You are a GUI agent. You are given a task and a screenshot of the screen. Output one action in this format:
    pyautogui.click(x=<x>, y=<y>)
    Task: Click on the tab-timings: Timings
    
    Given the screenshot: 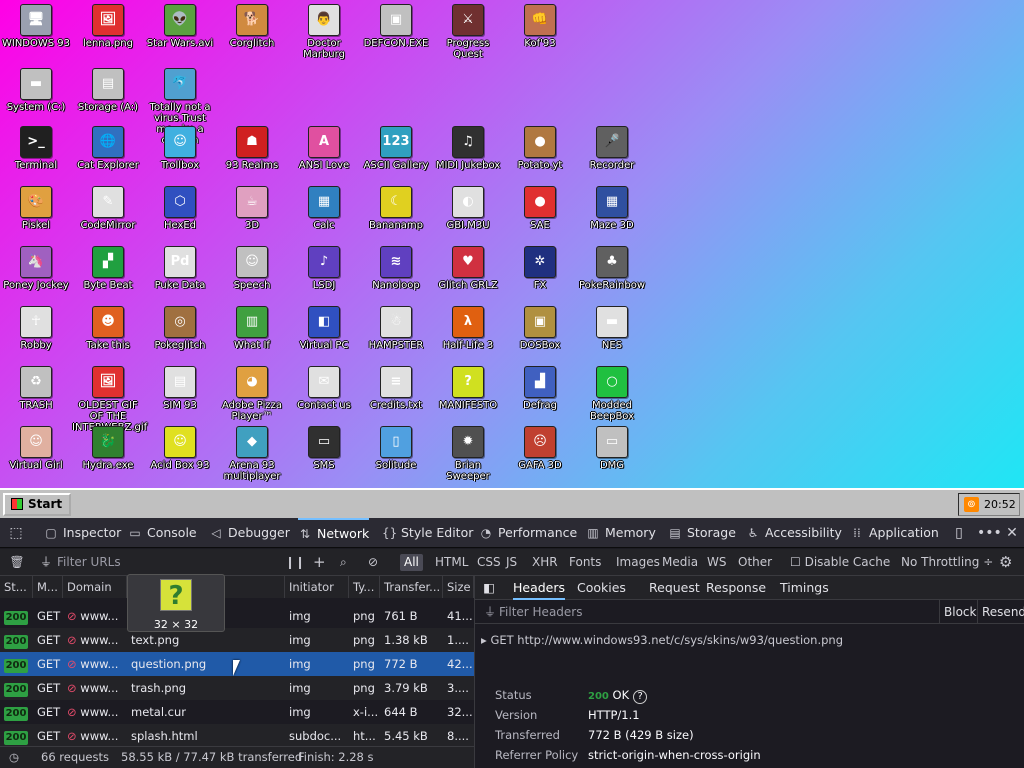 What is the action you would take?
    pyautogui.click(x=804, y=588)
    